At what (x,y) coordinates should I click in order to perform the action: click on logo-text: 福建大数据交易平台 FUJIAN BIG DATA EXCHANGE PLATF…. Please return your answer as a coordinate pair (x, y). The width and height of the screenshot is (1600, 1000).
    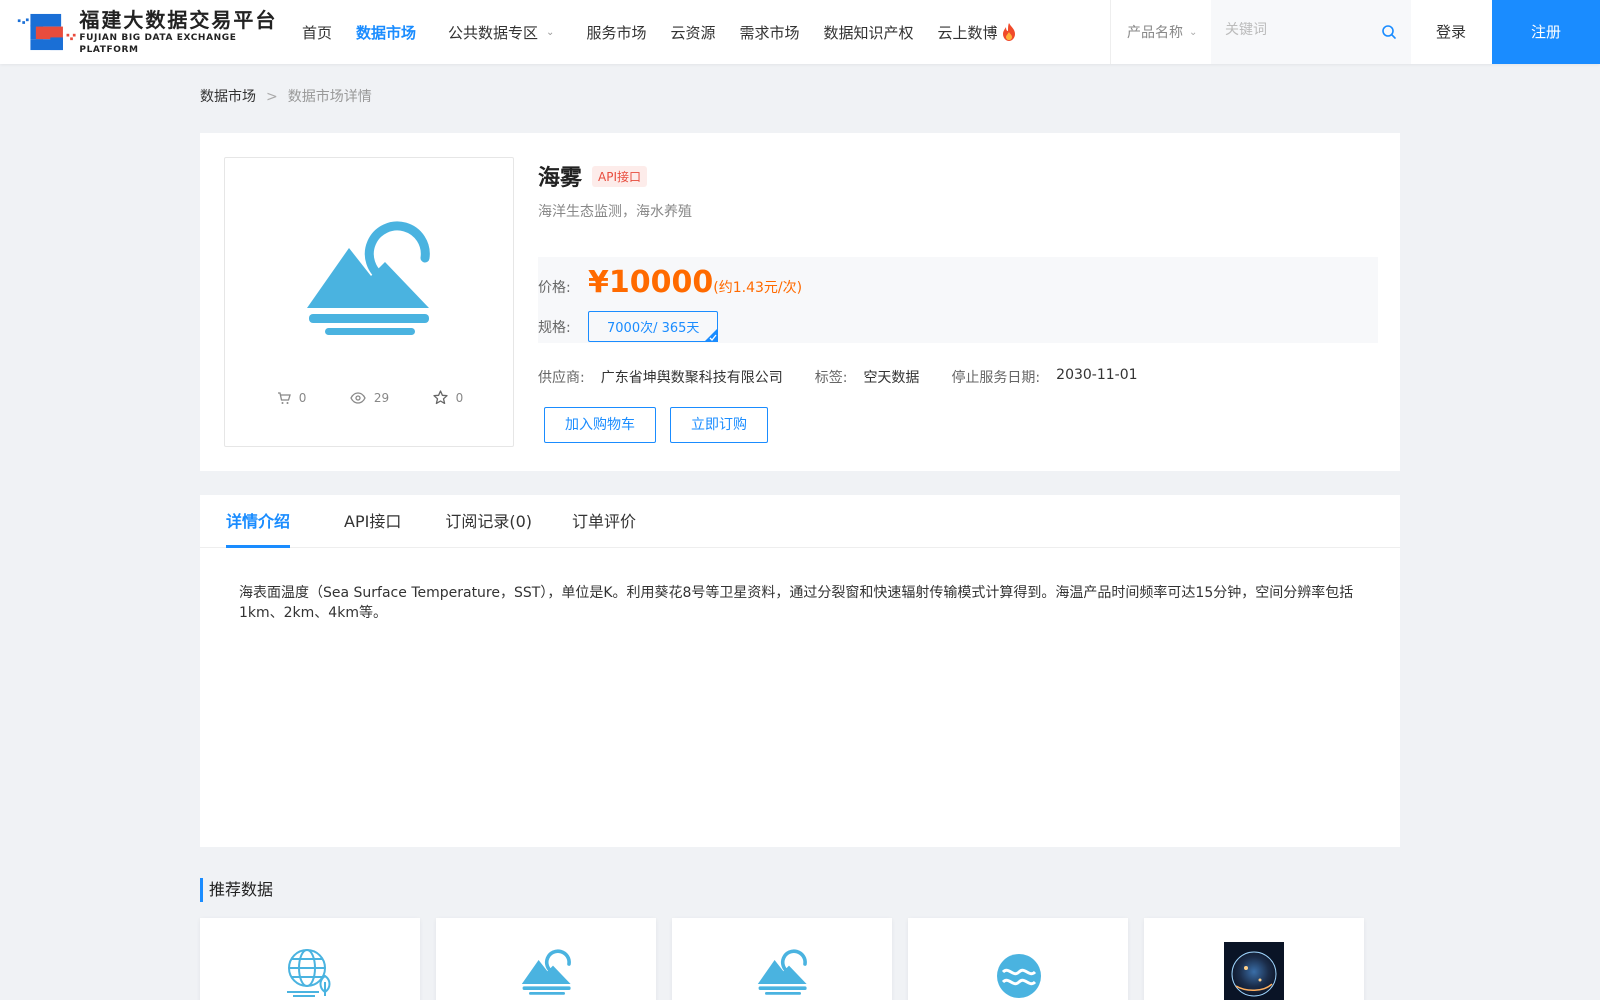
    Looking at the image, I should click on (178, 32).